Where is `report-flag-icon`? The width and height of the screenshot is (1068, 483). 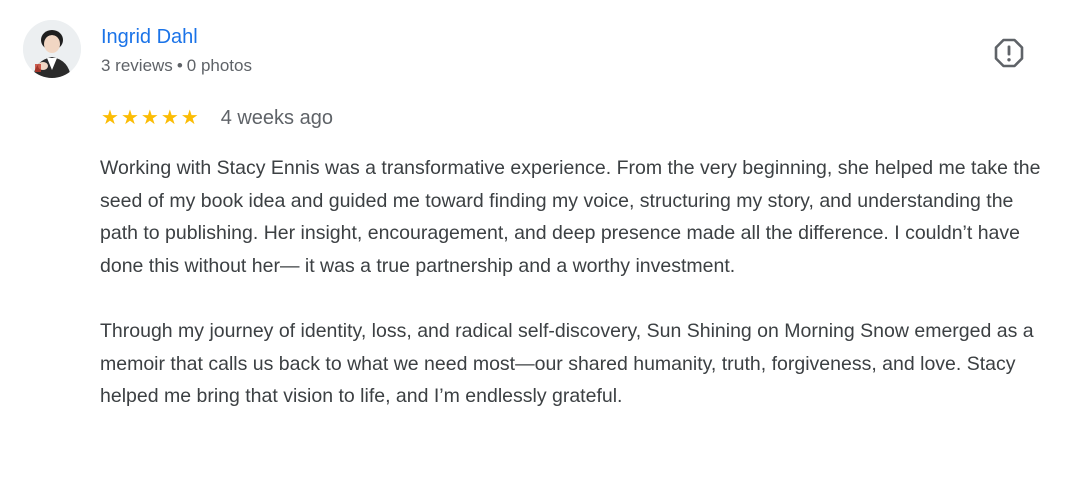 report-flag-icon is located at coordinates (1009, 53).